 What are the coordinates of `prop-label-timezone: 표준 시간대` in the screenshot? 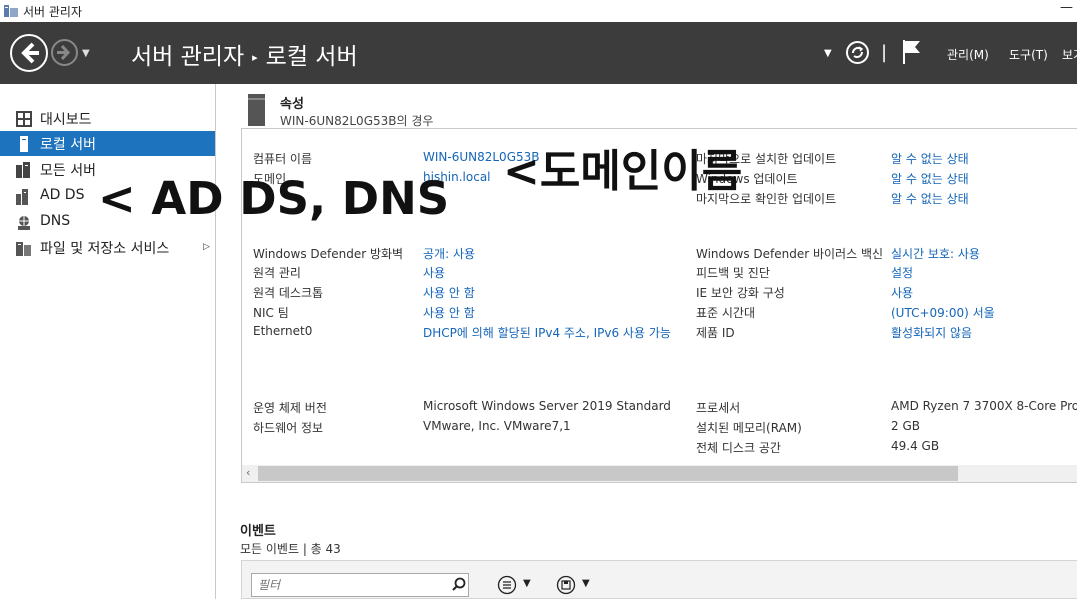 It's located at (726, 313).